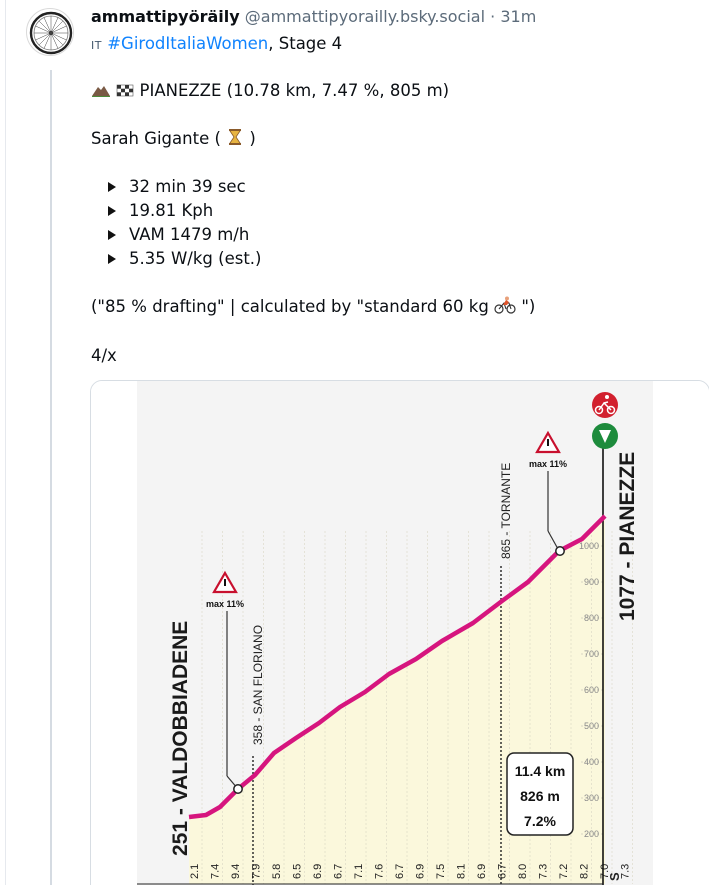  I want to click on climb-summary: PIANEZZE (10.78 km, 7.47 %, 805 m), so click(294, 90).